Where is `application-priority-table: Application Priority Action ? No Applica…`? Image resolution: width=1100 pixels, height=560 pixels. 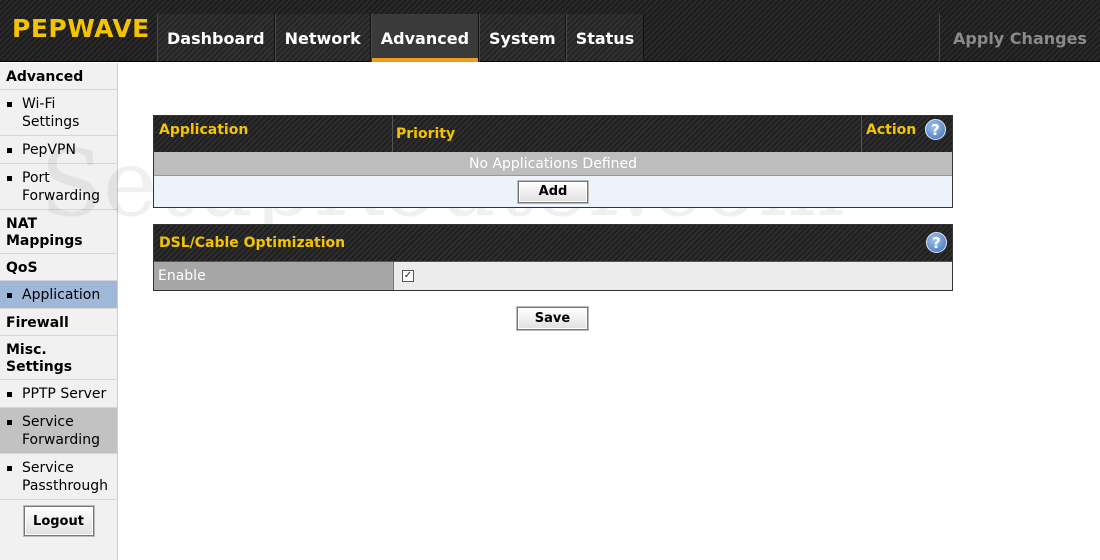
application-priority-table: Application Priority Action ? No Applica… is located at coordinates (553, 161).